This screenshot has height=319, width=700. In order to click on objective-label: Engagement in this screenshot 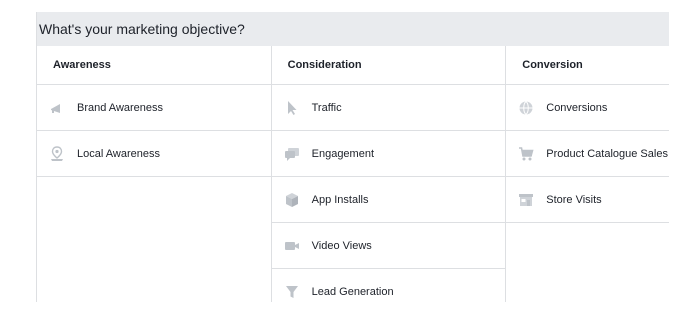, I will do `click(343, 153)`.